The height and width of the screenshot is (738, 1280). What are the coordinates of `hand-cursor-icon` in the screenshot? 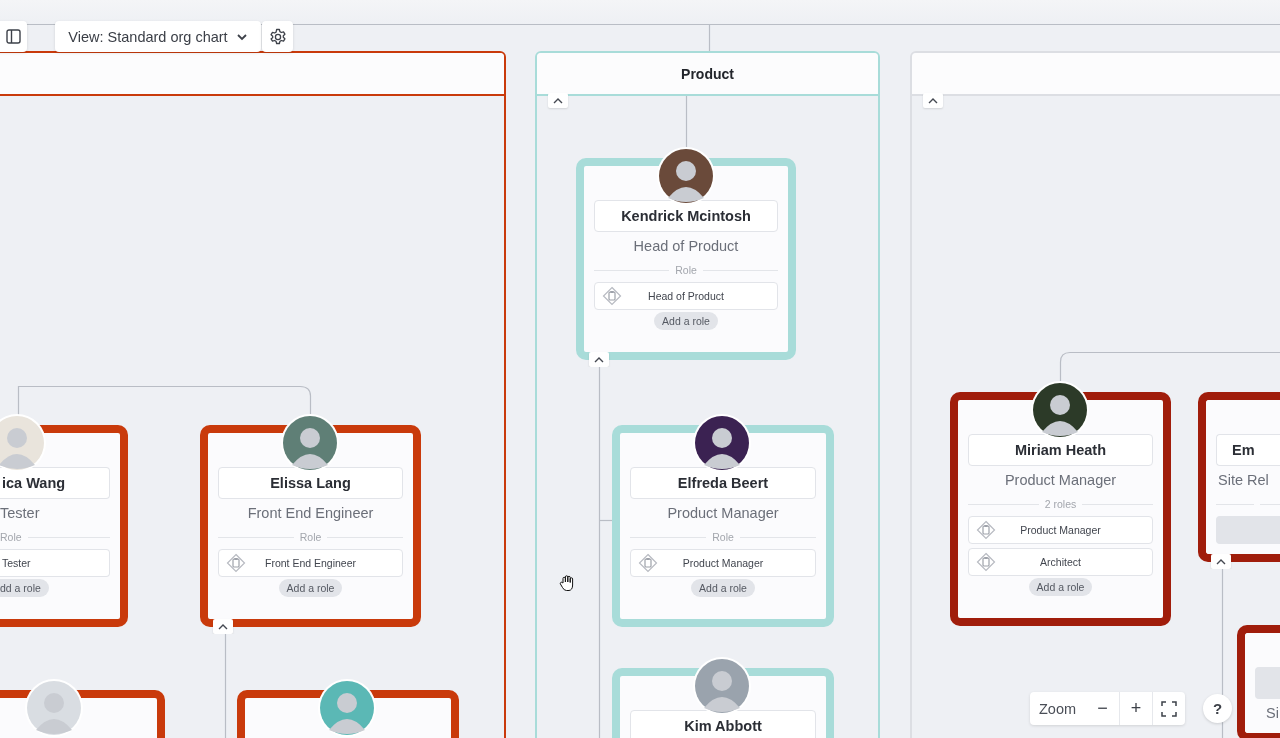 It's located at (567, 583).